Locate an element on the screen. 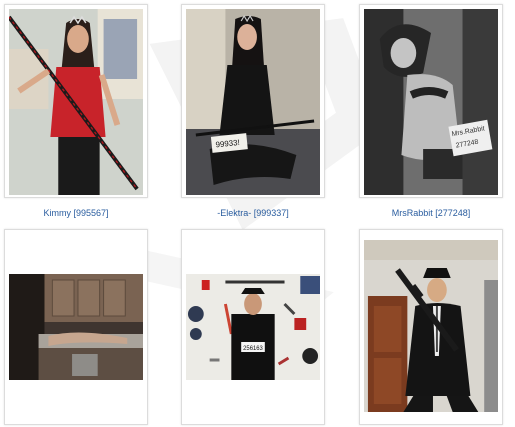  gallery-card-elektra: 99933! is located at coordinates (253, 101).